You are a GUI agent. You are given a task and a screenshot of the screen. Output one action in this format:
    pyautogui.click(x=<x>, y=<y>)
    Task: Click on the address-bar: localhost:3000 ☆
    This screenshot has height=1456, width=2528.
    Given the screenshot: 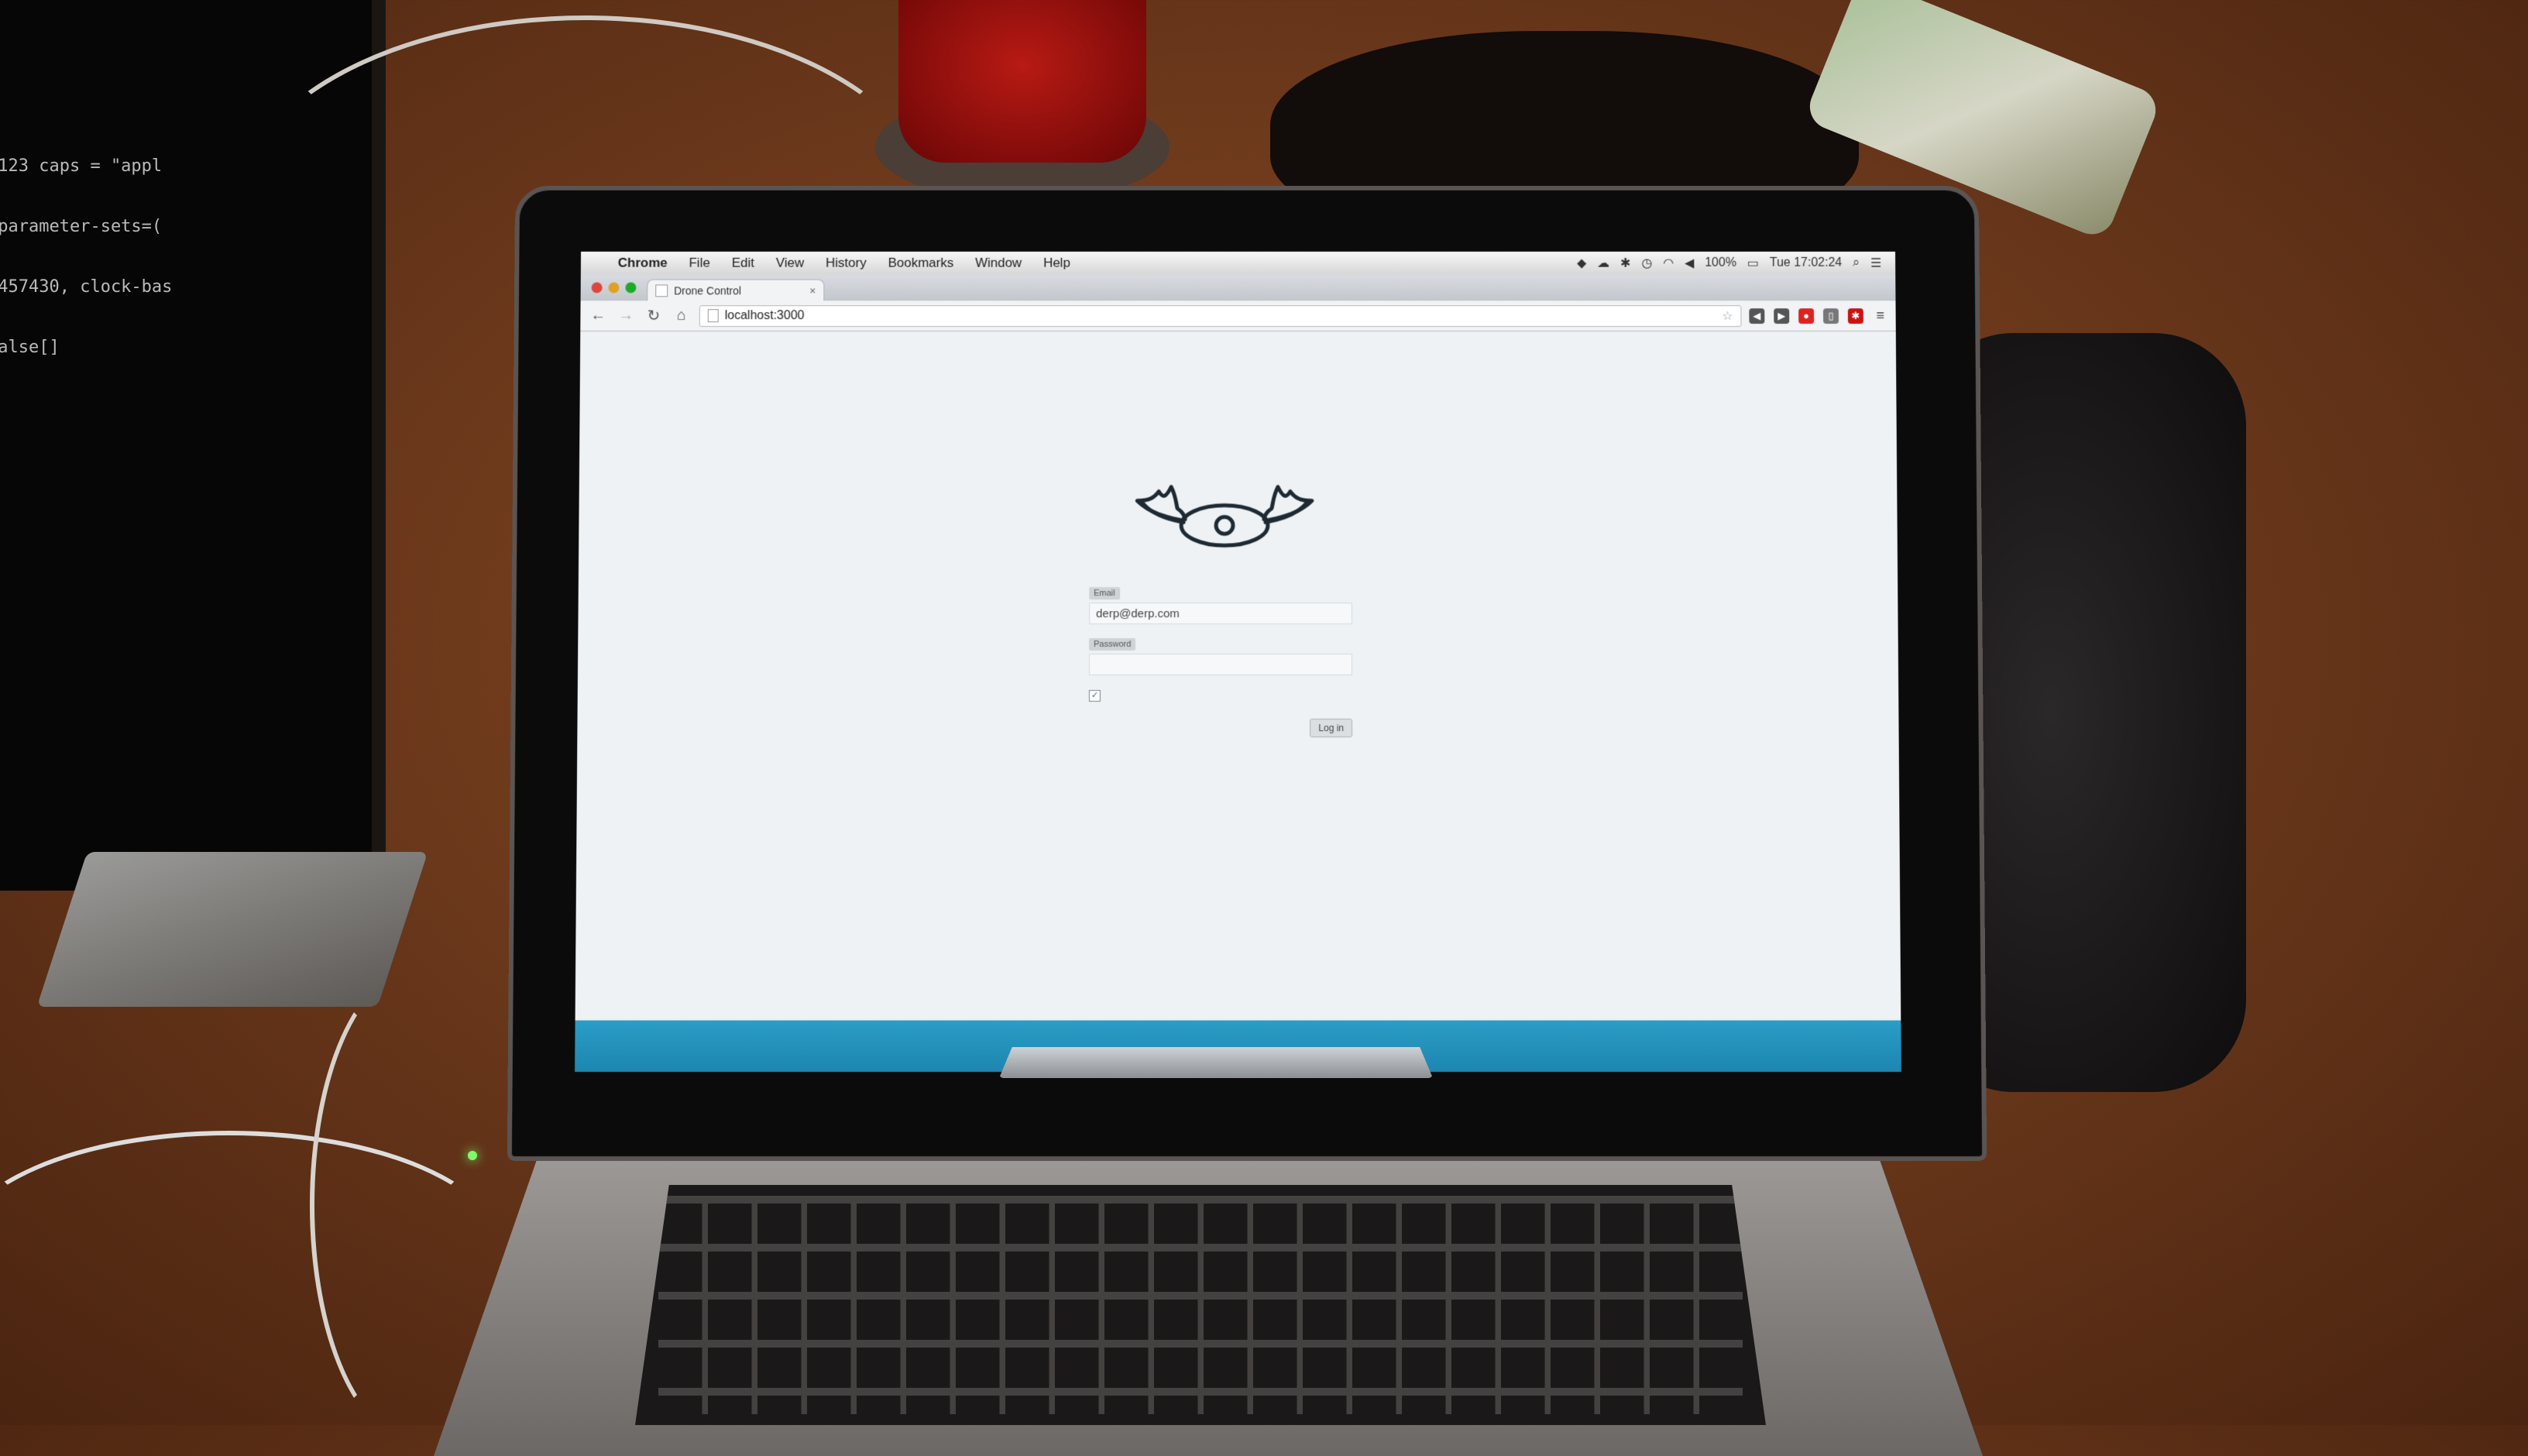 What is the action you would take?
    pyautogui.click(x=1220, y=316)
    